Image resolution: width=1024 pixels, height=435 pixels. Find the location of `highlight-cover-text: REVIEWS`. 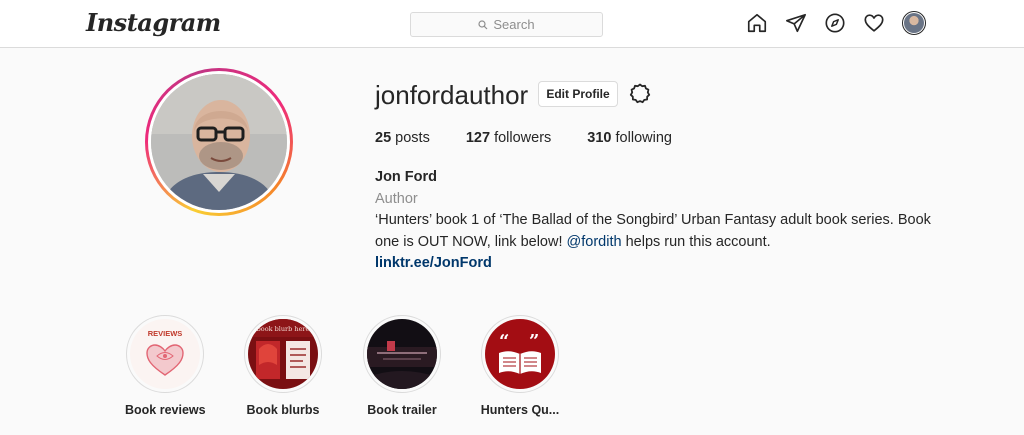

highlight-cover-text: REVIEWS is located at coordinates (165, 333).